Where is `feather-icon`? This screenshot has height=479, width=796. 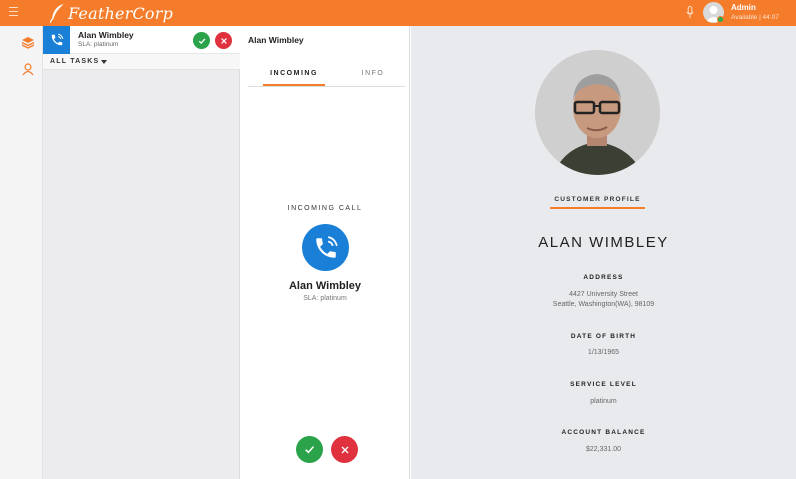
feather-icon is located at coordinates (57, 13).